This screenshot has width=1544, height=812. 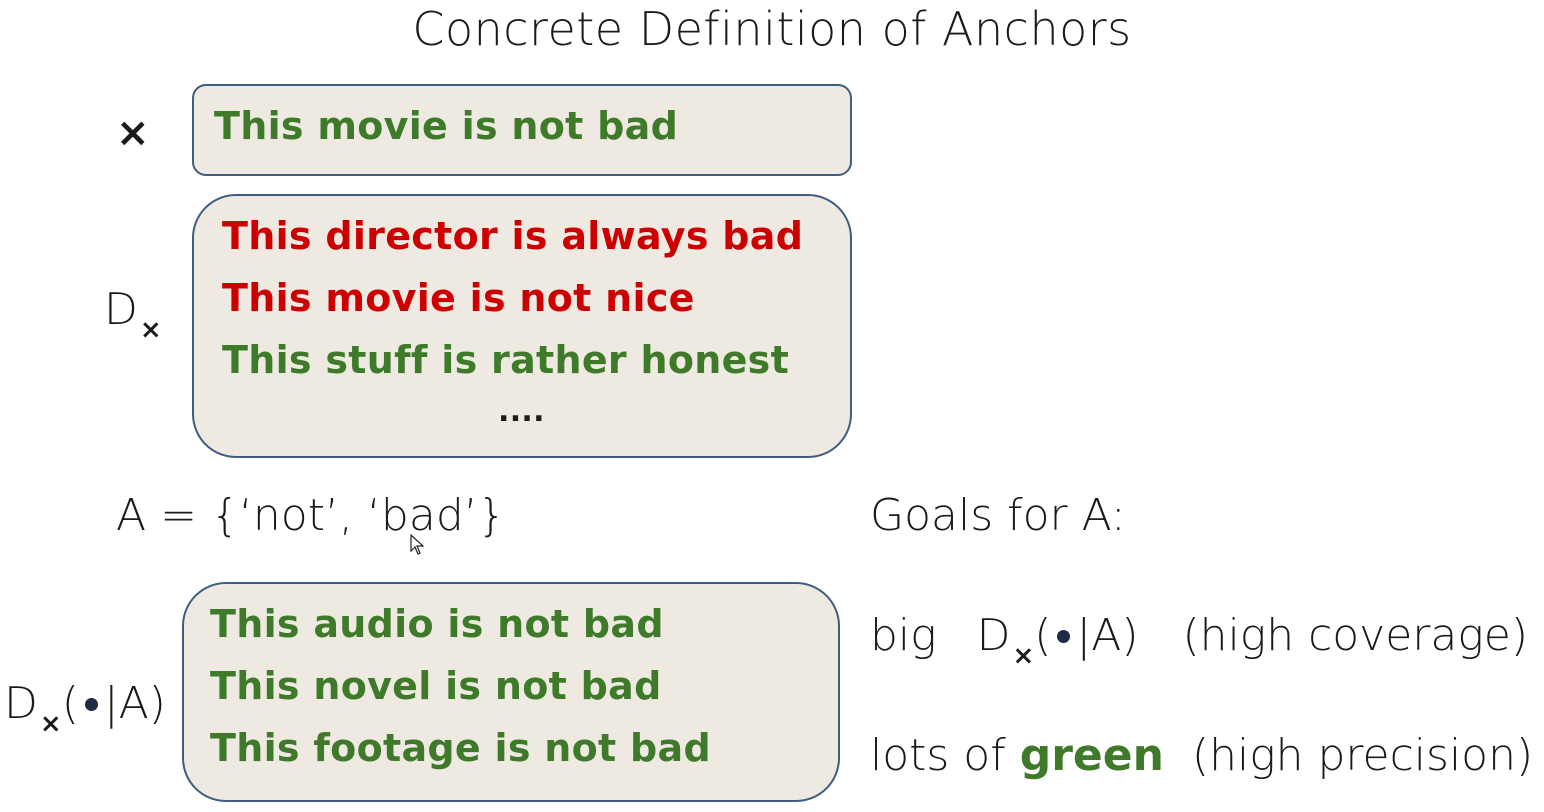 I want to click on goal2-prefix: lots of, so click(x=938, y=755).